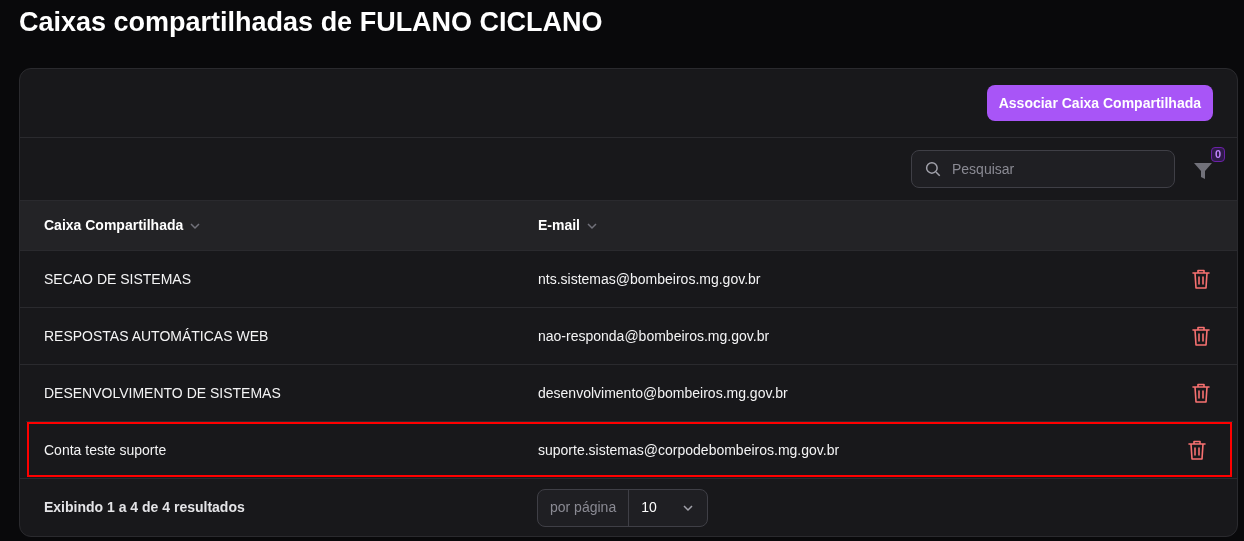  Describe the element at coordinates (157, 336) in the screenshot. I see `table-cell-text: RESPOSTAS AUTOMÁTICAS WEB` at that location.